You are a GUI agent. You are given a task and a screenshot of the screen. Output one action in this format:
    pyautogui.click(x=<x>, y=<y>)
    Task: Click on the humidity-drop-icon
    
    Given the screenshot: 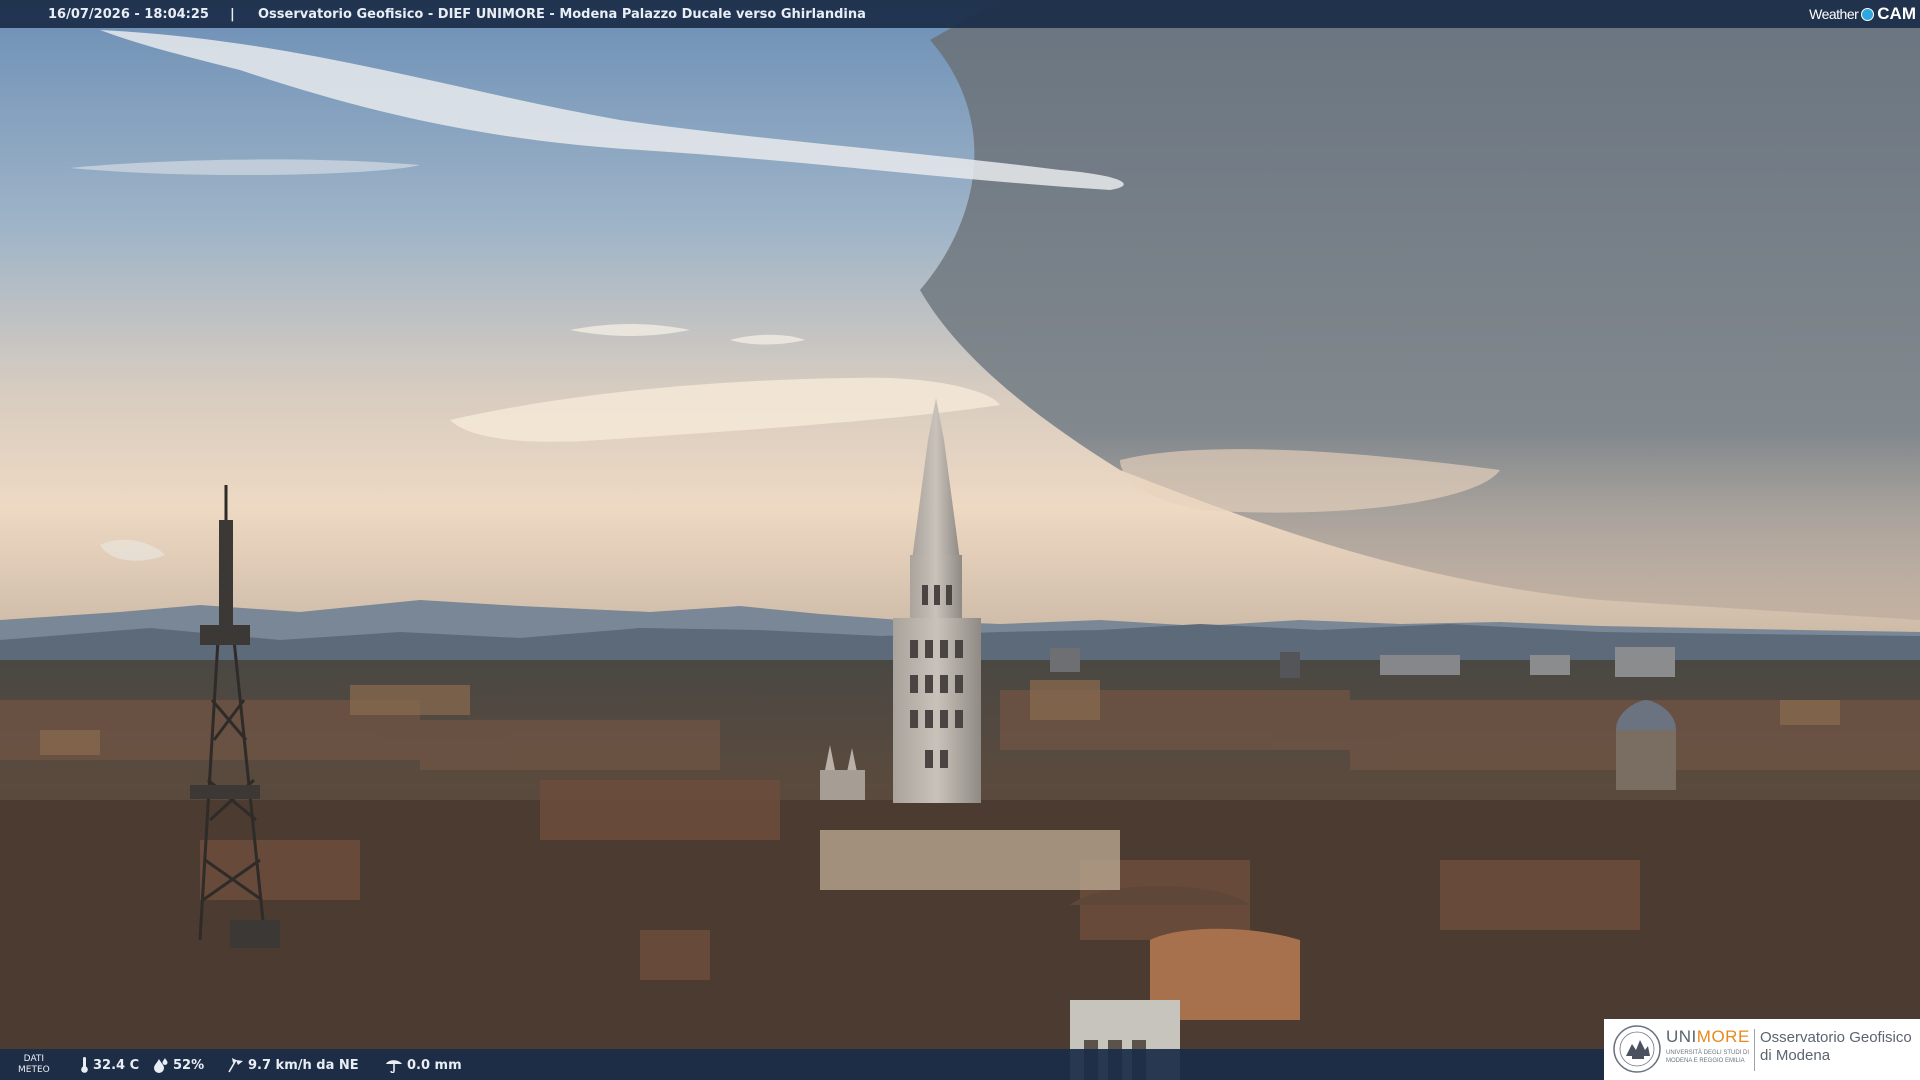 What is the action you would take?
    pyautogui.click(x=161, y=1065)
    